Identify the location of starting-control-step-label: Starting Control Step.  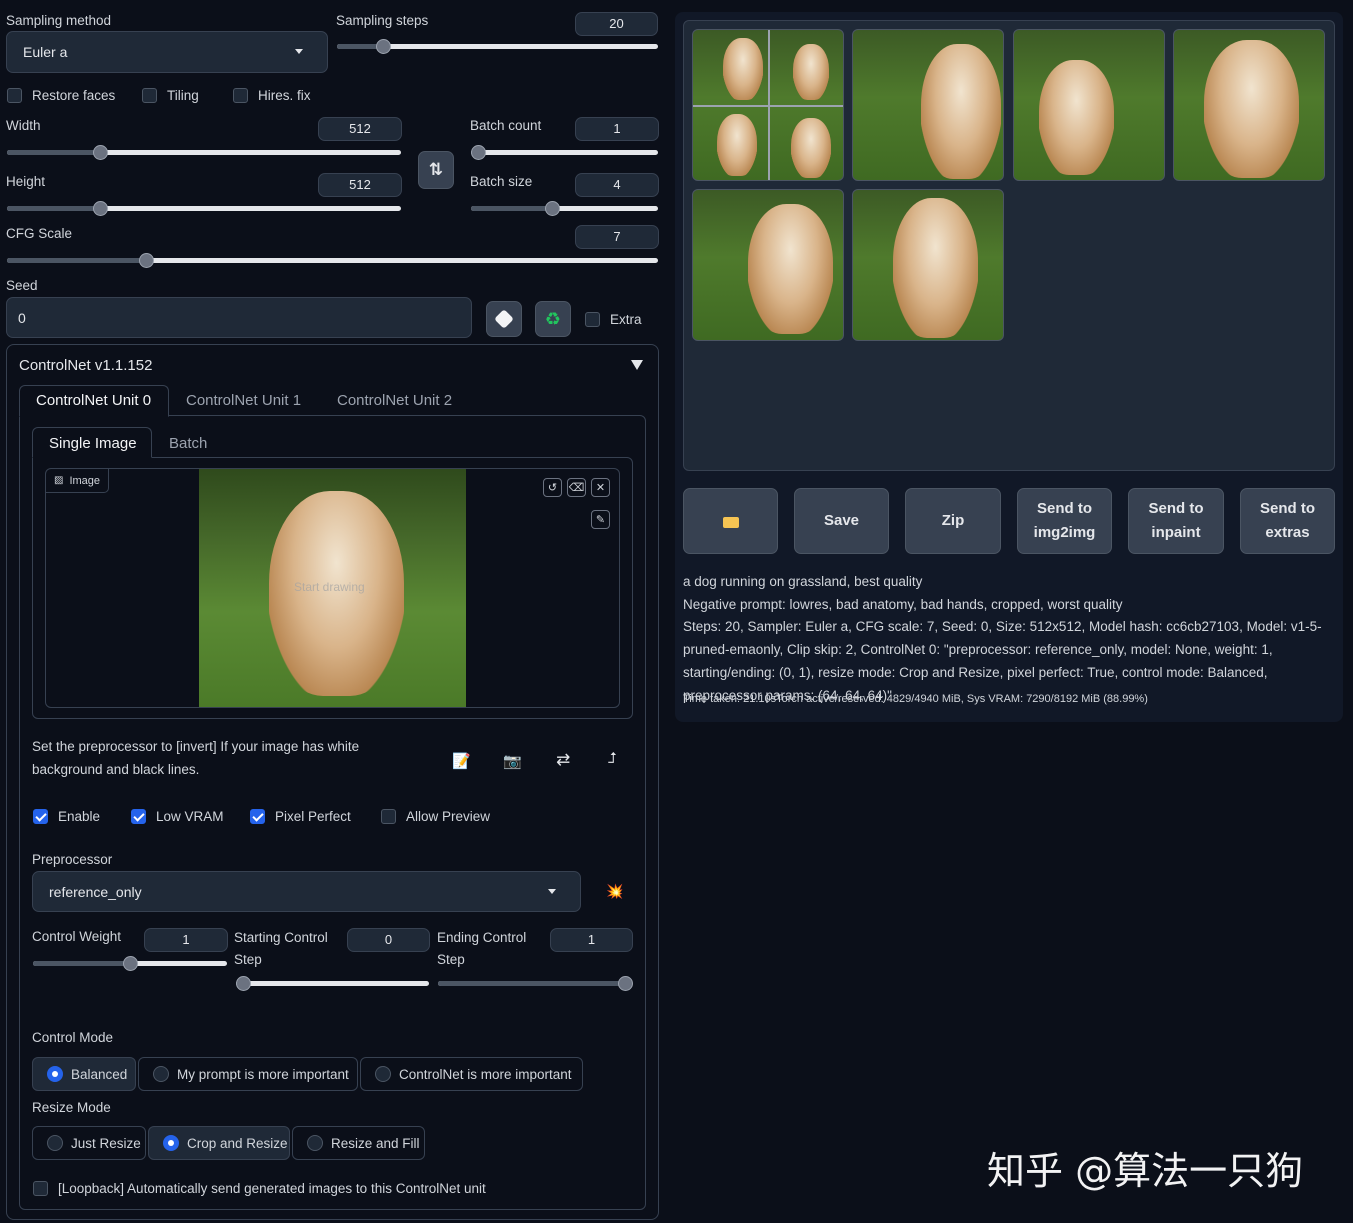
(281, 948).